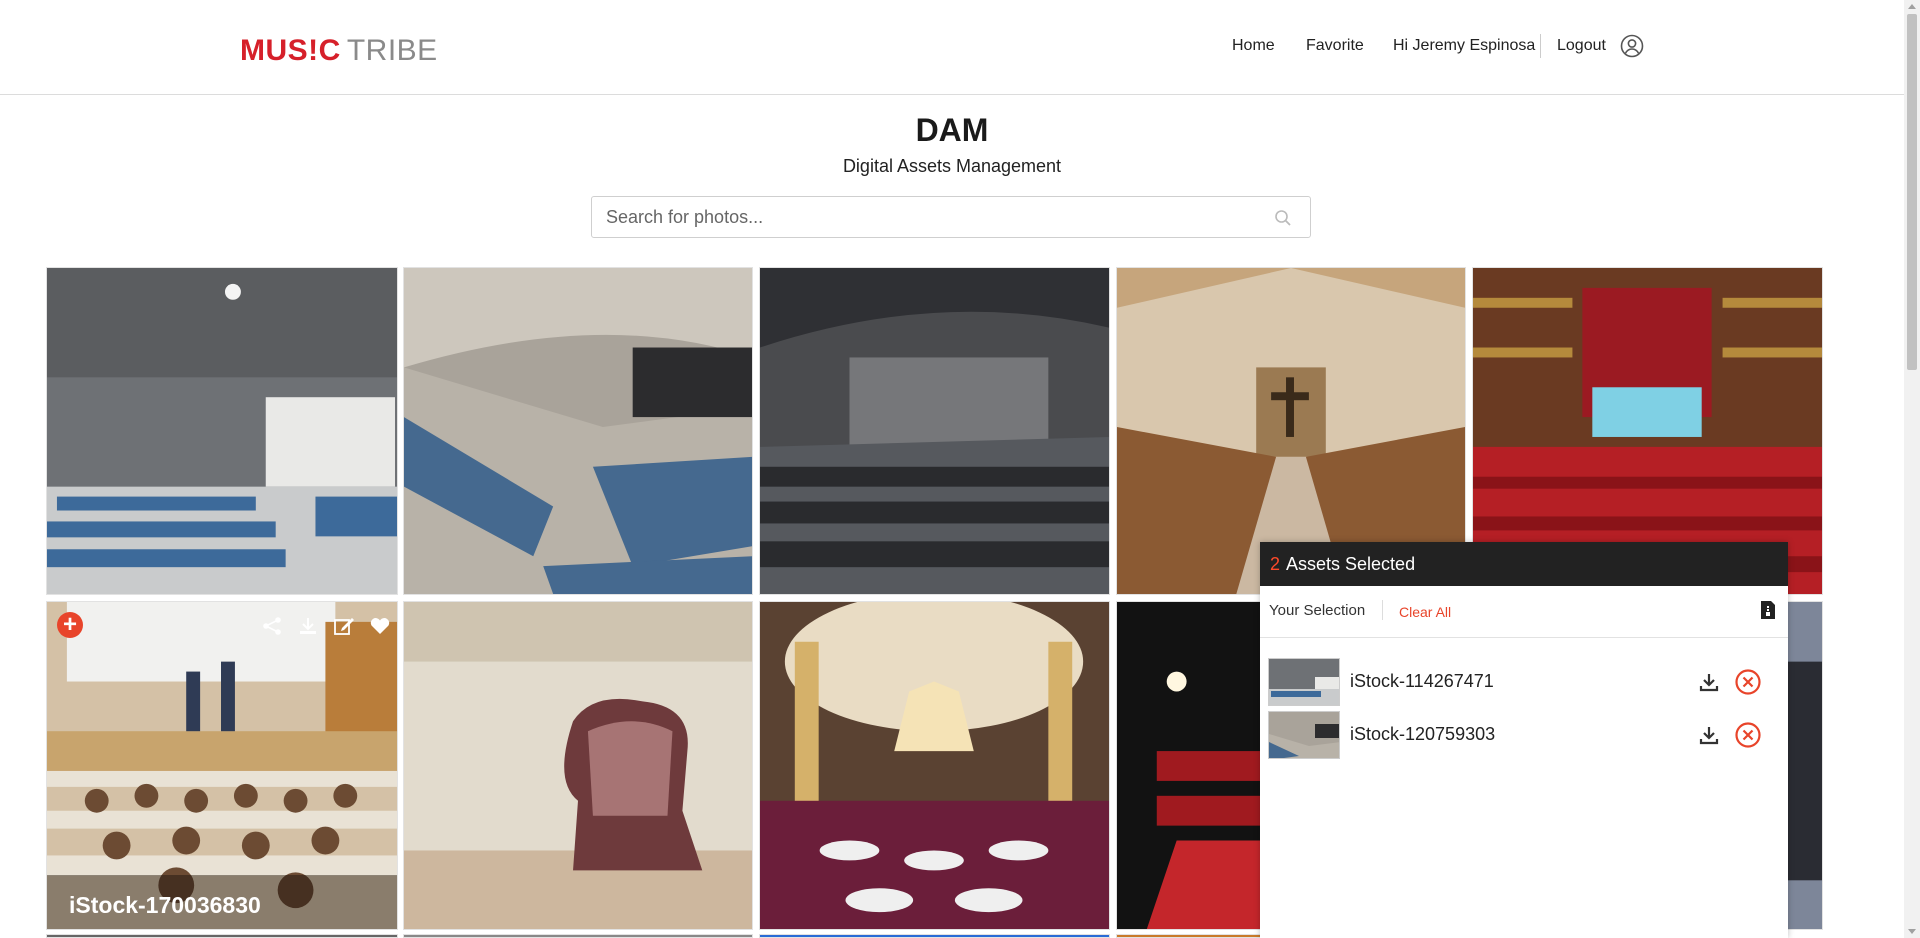 The image size is (1920, 938). Describe the element at coordinates (1317, 610) in the screenshot. I see `your-selection-label: Your Selection` at that location.